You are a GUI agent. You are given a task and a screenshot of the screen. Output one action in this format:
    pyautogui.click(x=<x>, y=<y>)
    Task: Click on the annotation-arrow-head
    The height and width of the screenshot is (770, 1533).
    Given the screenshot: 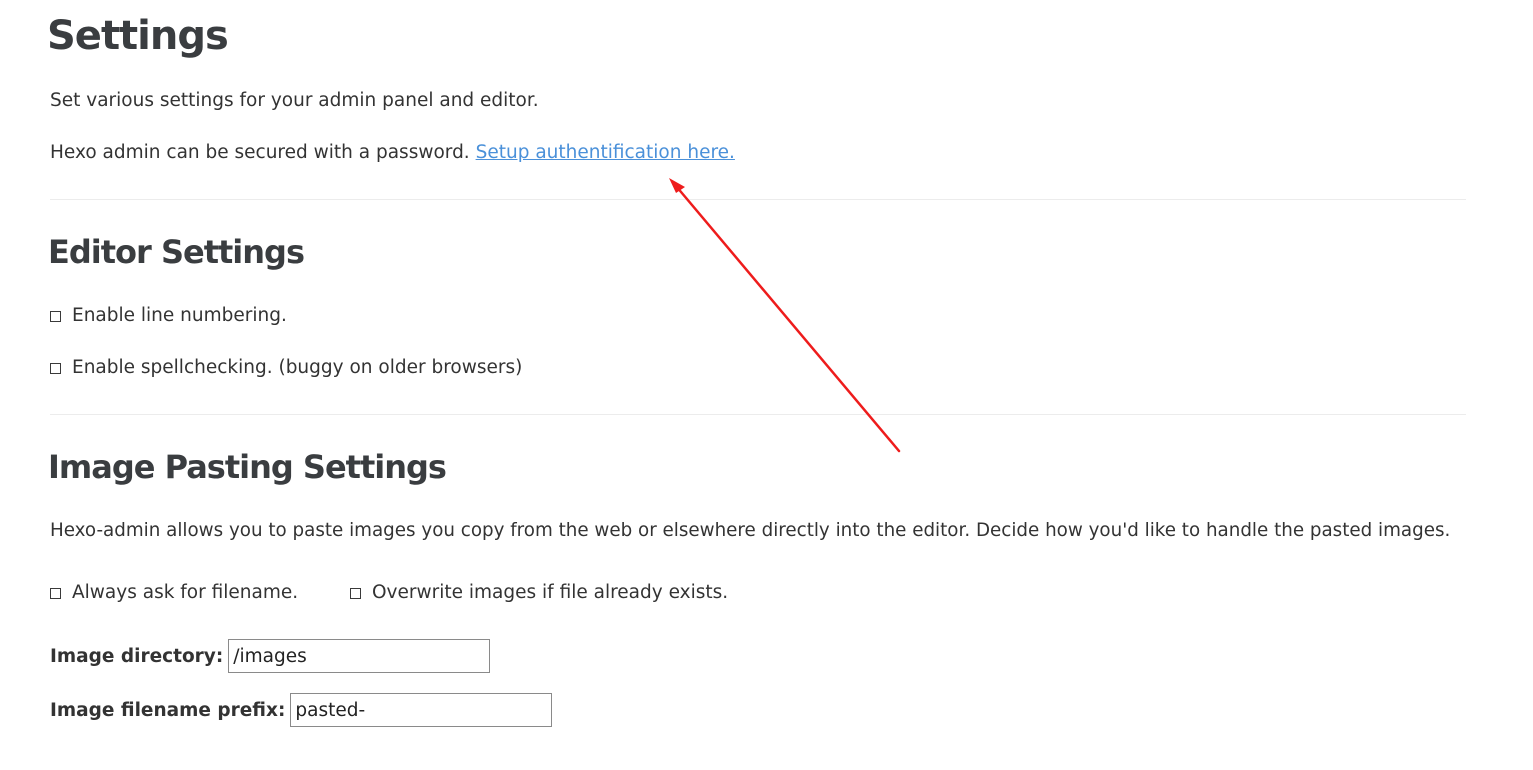 What is the action you would take?
    pyautogui.click(x=677, y=185)
    